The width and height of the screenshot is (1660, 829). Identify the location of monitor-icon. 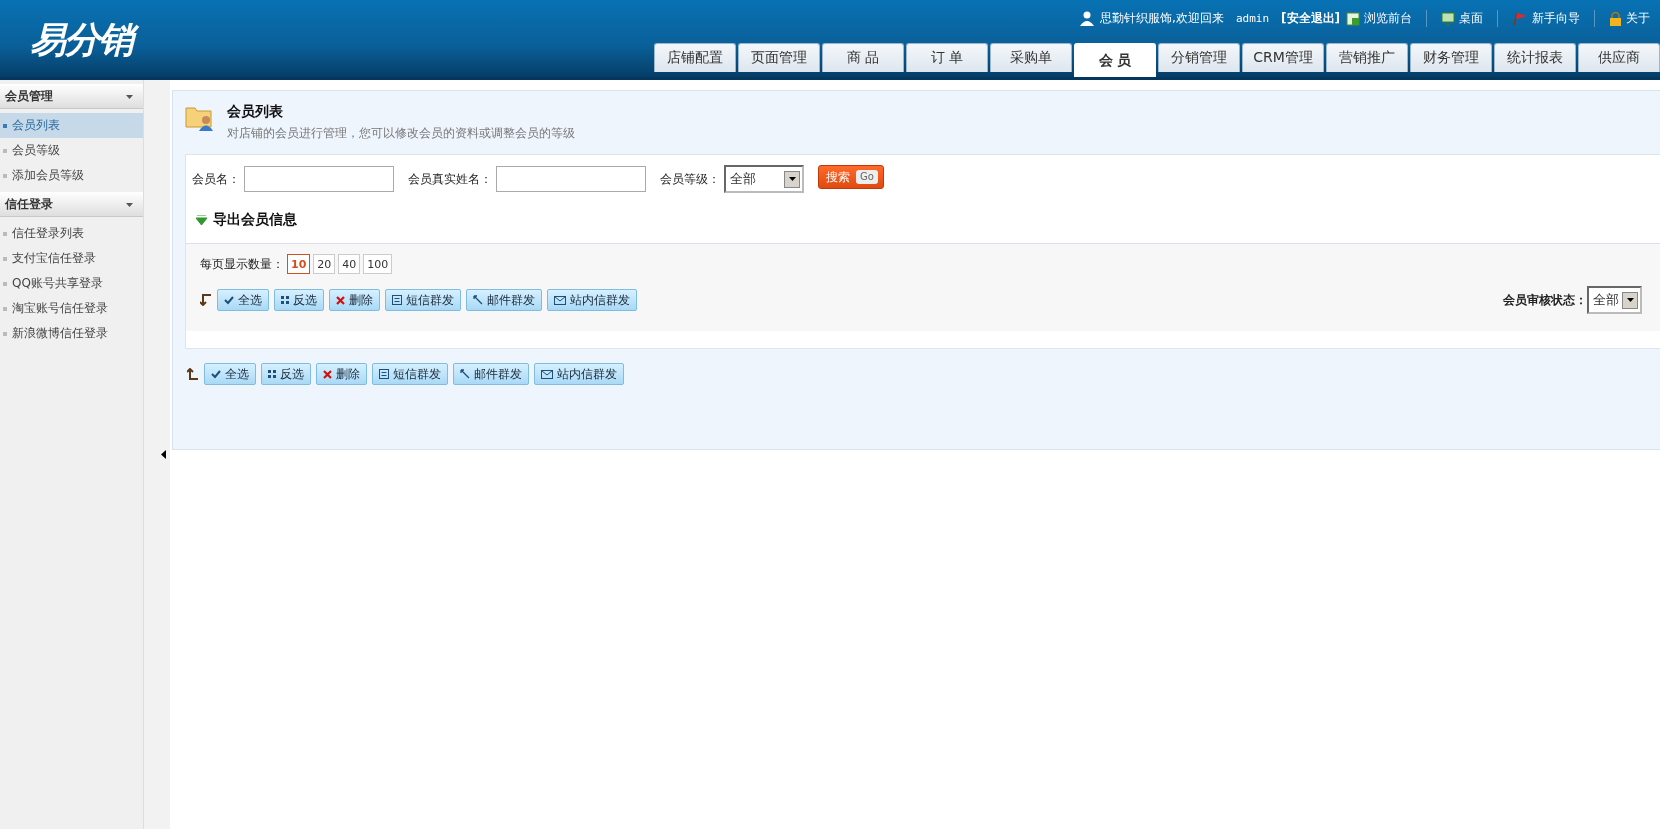
(1448, 18).